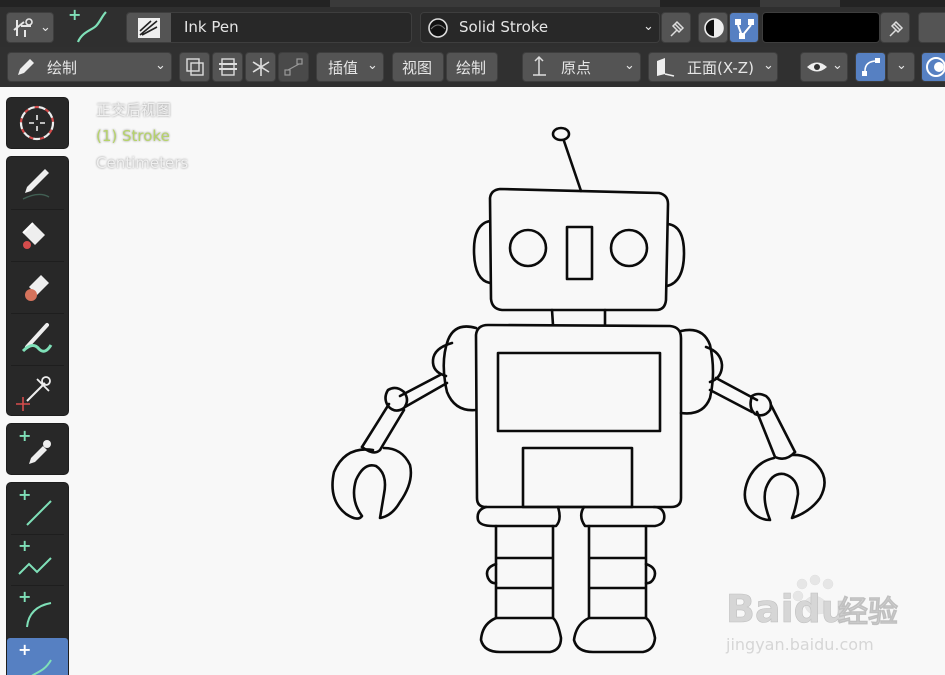  I want to click on tool-header: ⌄ + Ink Pen Solid Stroke ⌄, so click(472, 23).